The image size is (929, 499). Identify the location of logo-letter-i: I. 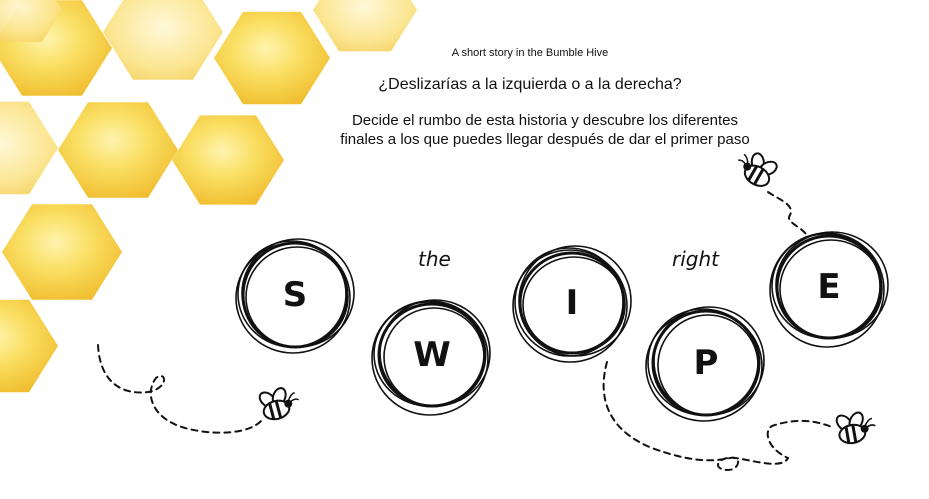
(572, 303).